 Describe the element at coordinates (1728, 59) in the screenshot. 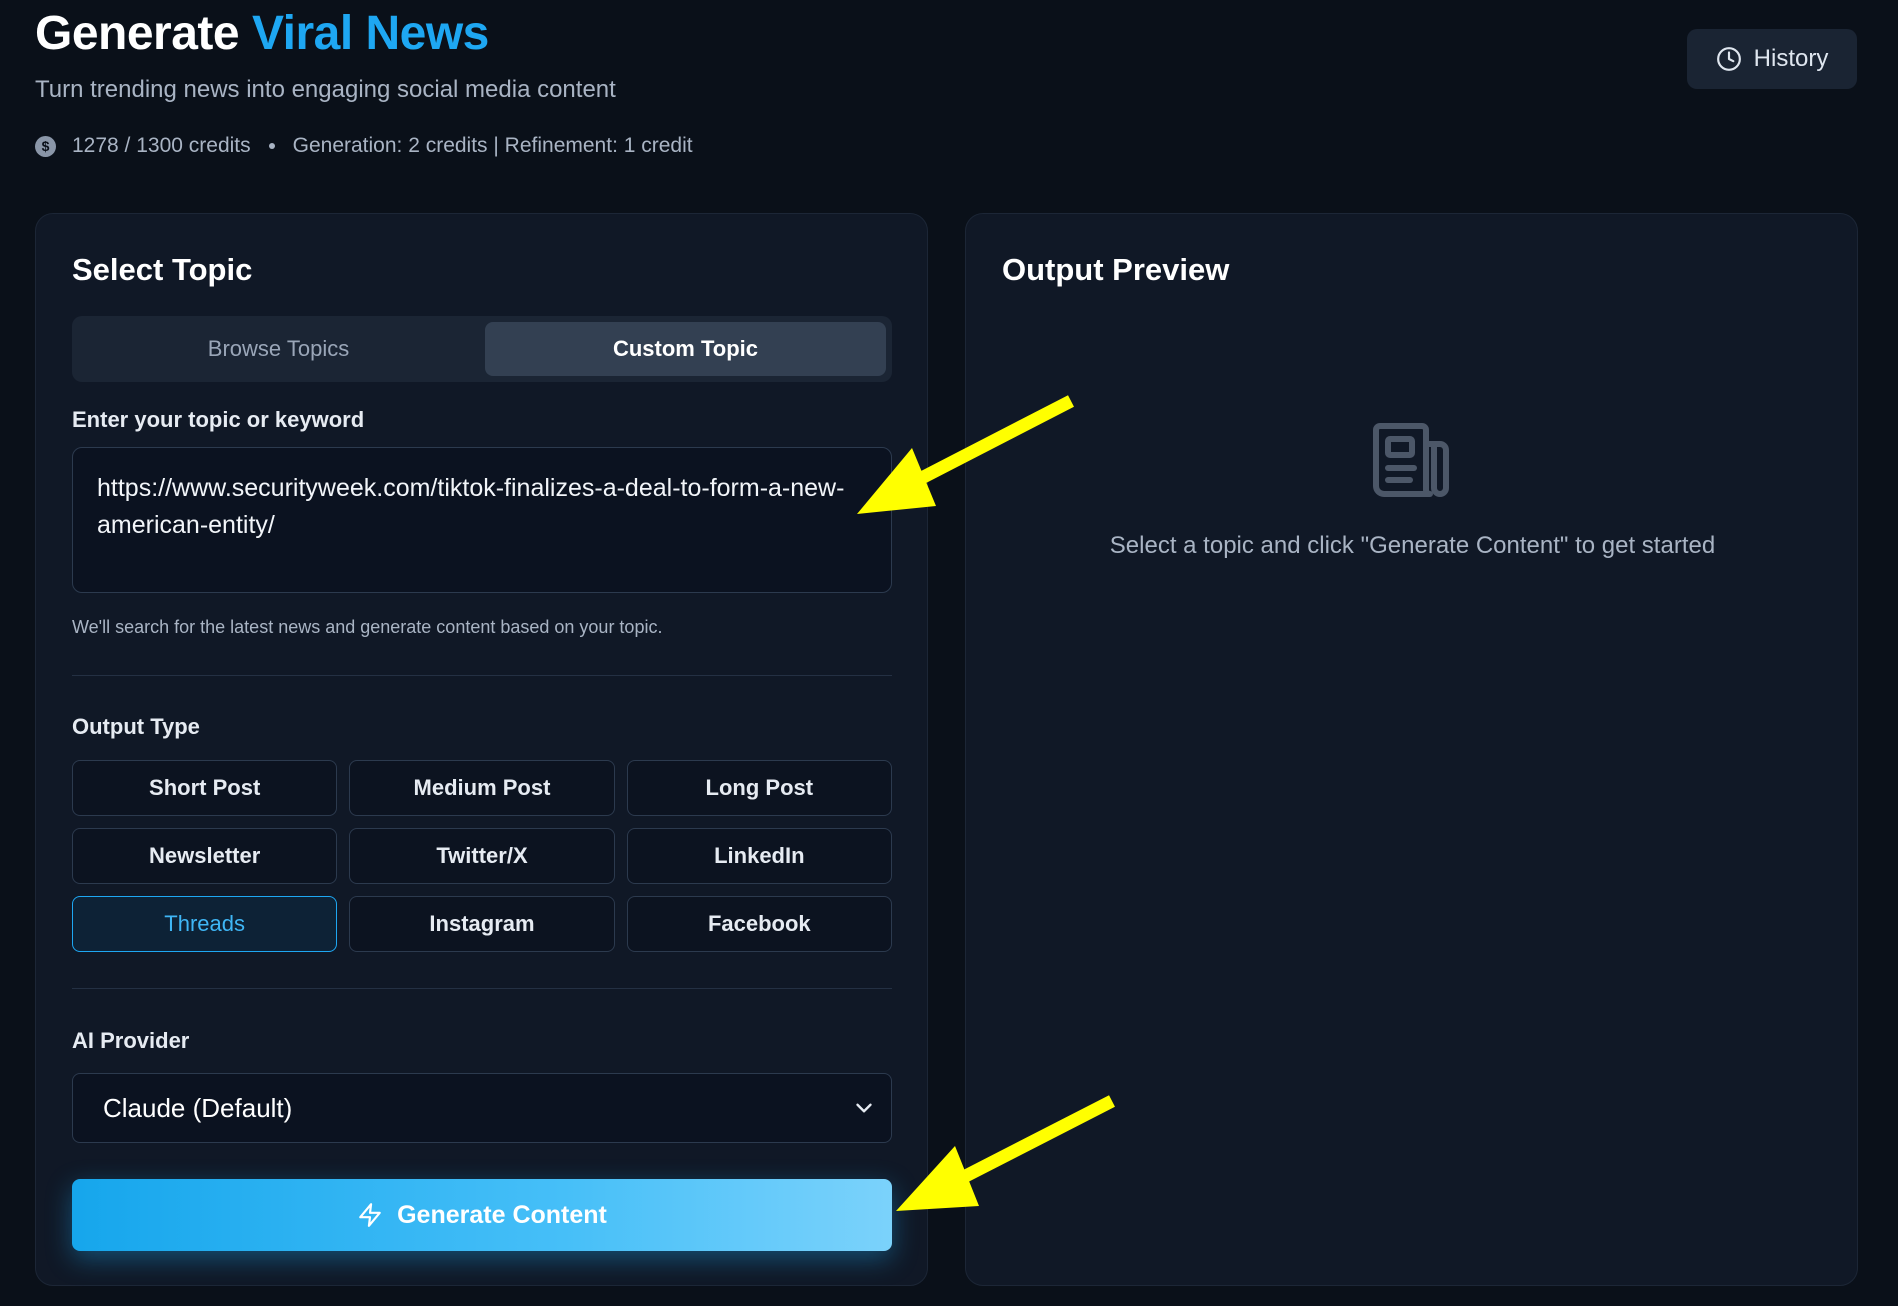

I see `clock-icon` at that location.